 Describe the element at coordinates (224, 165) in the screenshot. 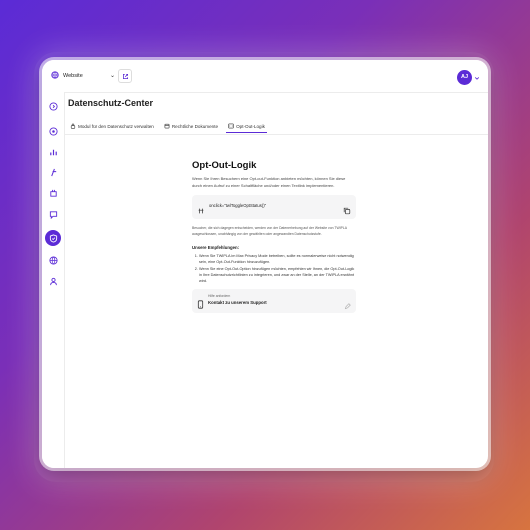

I see `section-heading: Opt-Out-Logik` at that location.